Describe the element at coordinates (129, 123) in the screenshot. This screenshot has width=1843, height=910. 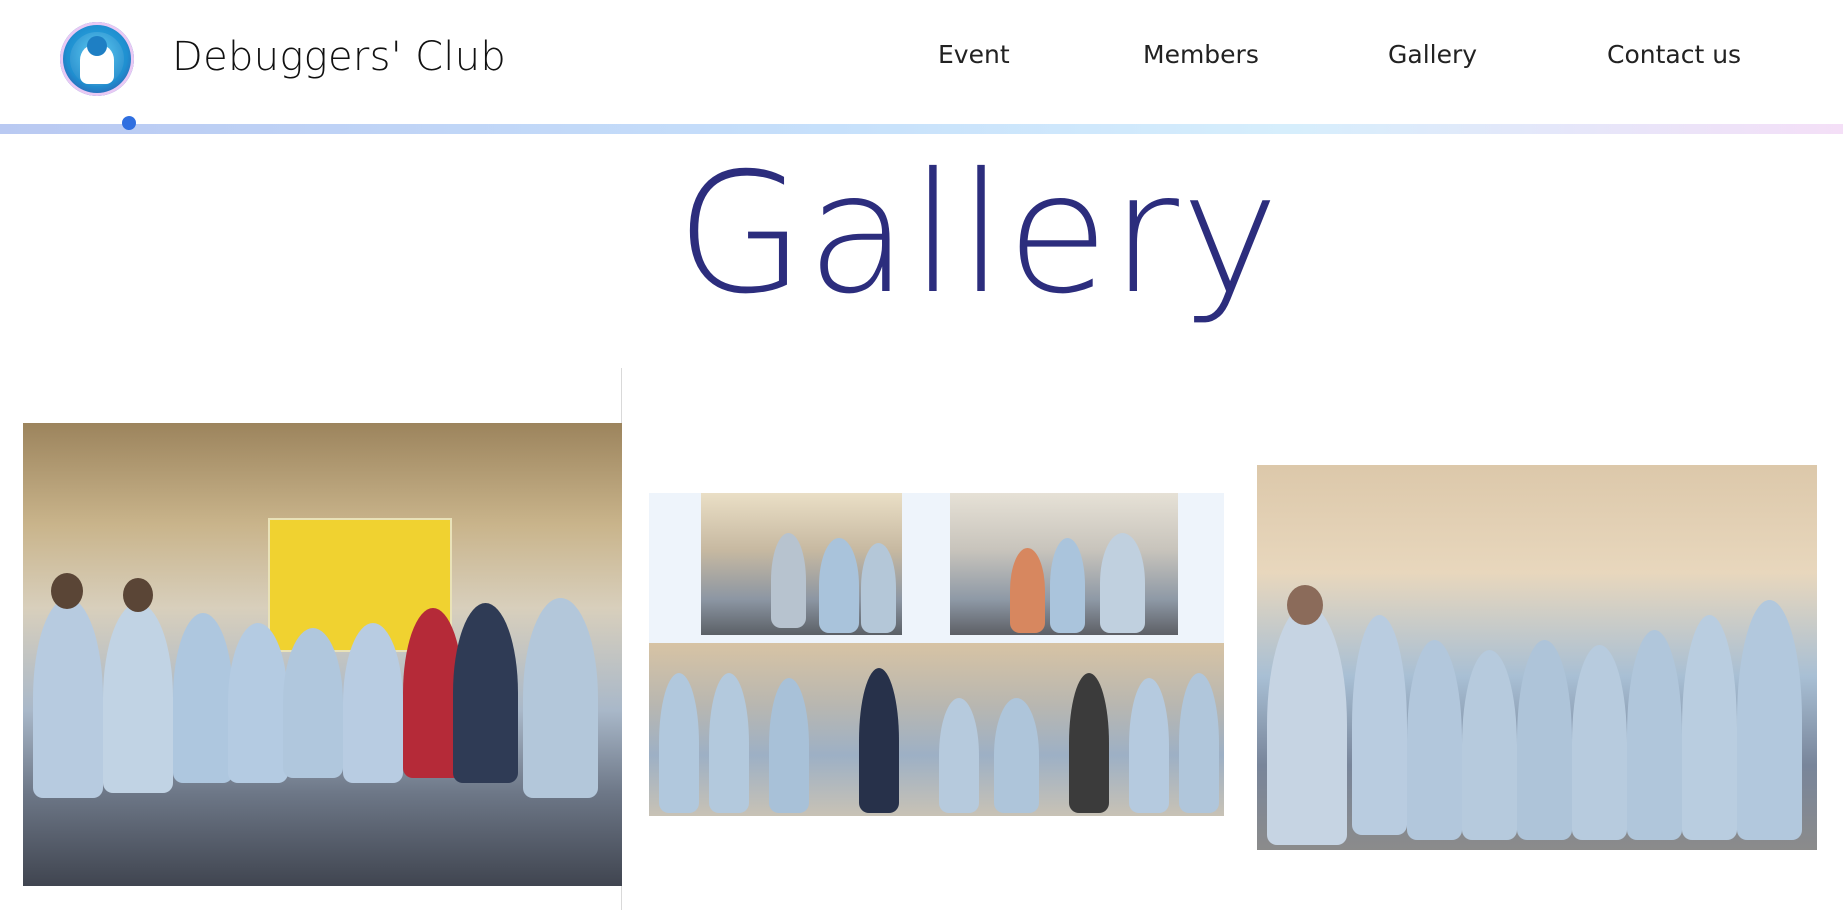
I see `active-indicator-dot` at that location.